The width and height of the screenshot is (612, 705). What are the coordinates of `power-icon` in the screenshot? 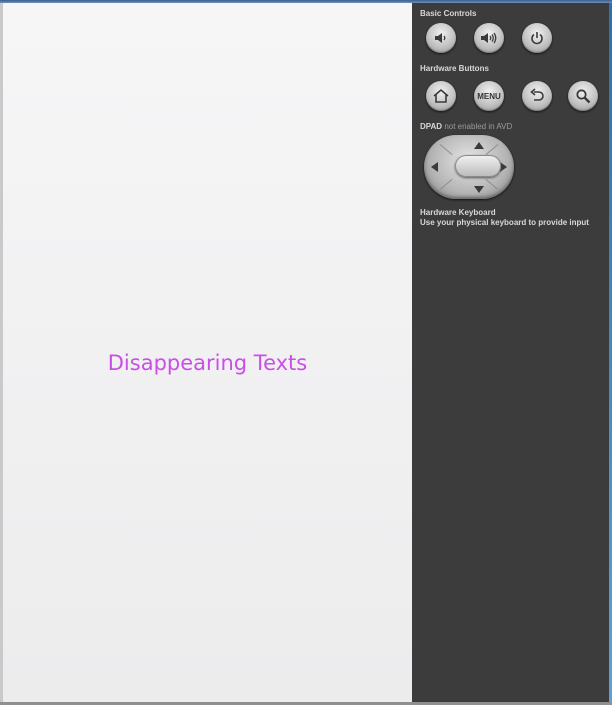 It's located at (537, 38).